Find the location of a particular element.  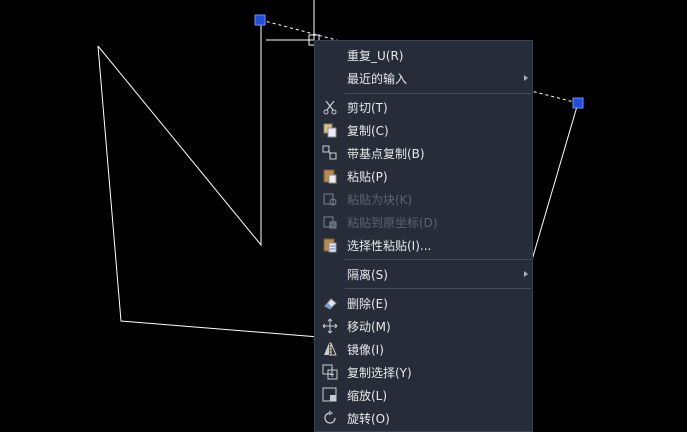

menu-item-label: 重复_U(R) is located at coordinates (375, 56).